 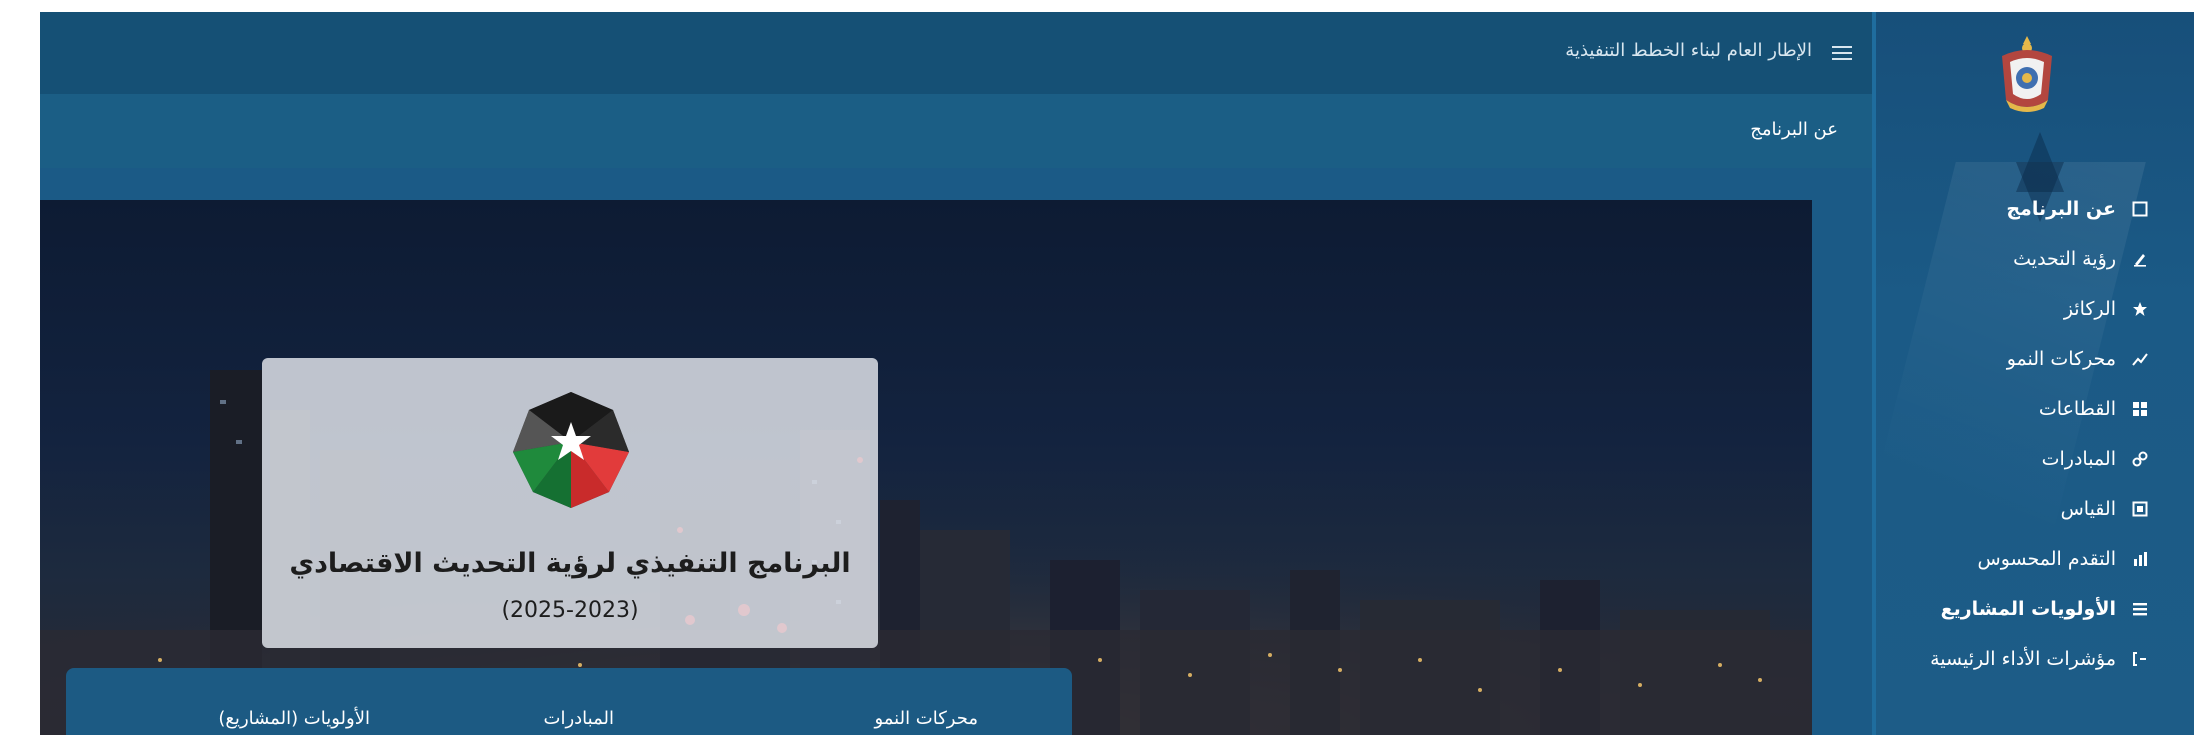 I want to click on sidebar-item-kpis: مؤشرات الأداء الرئيسية, so click(x=2040, y=659).